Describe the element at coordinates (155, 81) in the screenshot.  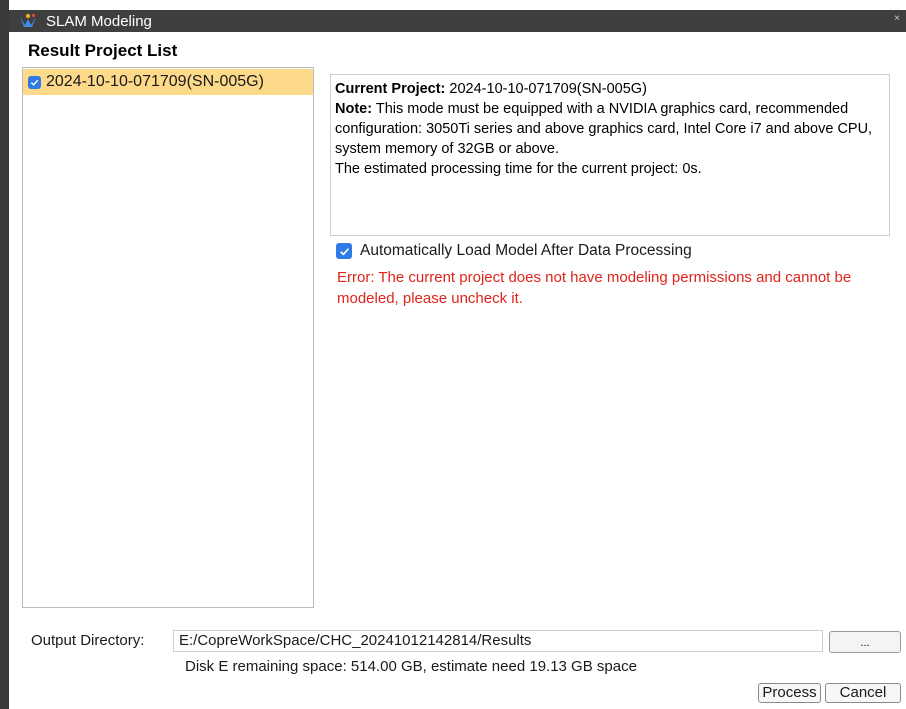
I see `project-name: 2024-10-10-071709(SN-005G)` at that location.